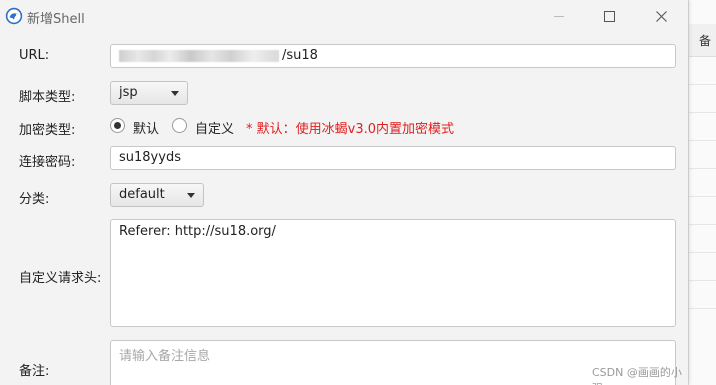  What do you see at coordinates (146, 127) in the screenshot?
I see `radio-default-label: 默认` at bounding box center [146, 127].